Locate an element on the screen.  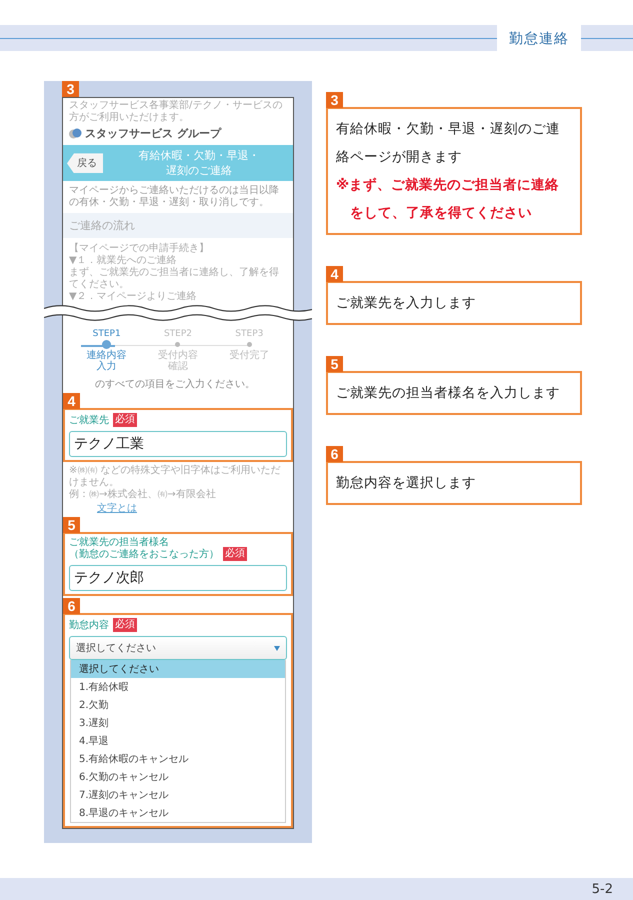
logo-icon is located at coordinates (75, 134).